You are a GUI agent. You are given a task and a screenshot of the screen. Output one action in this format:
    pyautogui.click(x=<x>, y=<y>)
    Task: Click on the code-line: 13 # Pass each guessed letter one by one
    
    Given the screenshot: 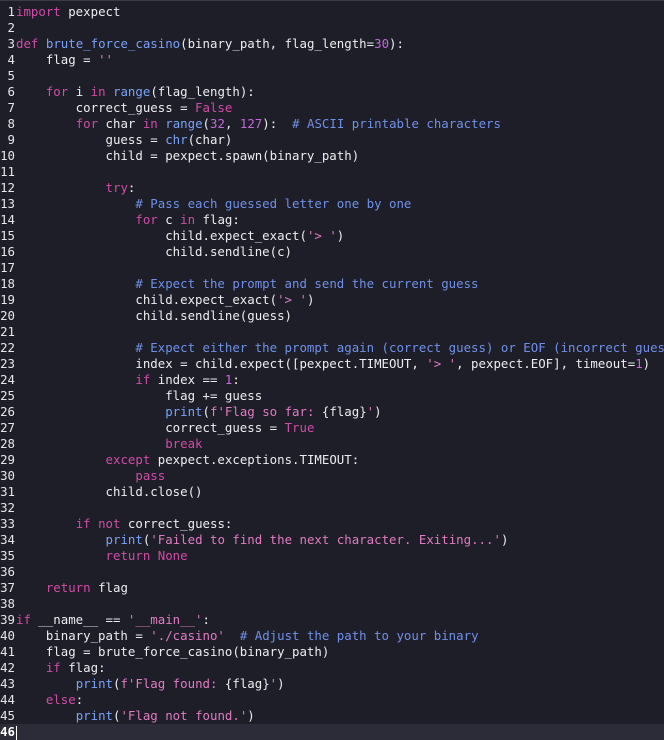 What is the action you would take?
    pyautogui.click(x=332, y=204)
    